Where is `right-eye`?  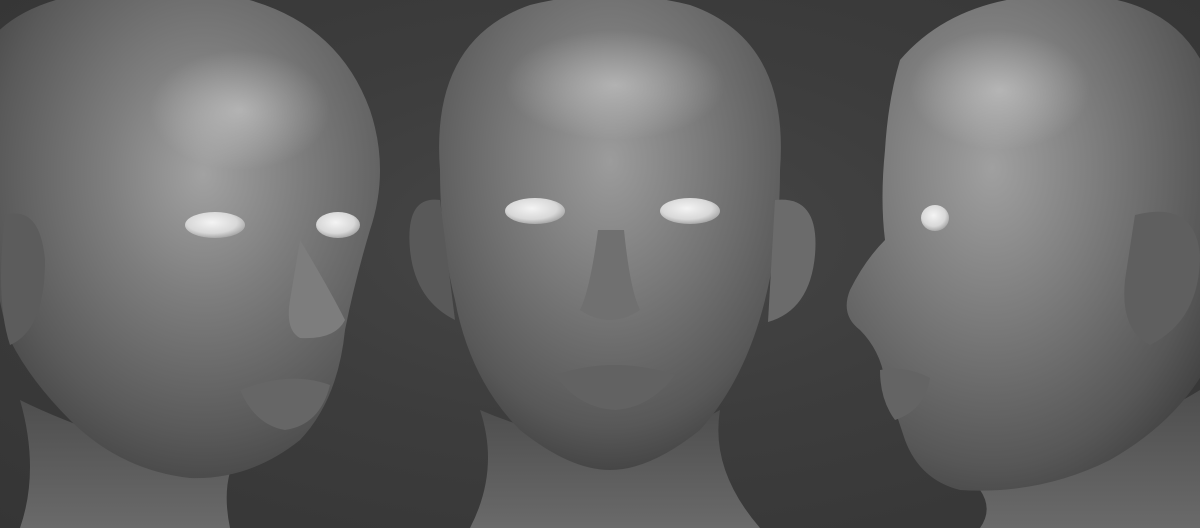 right-eye is located at coordinates (935, 218).